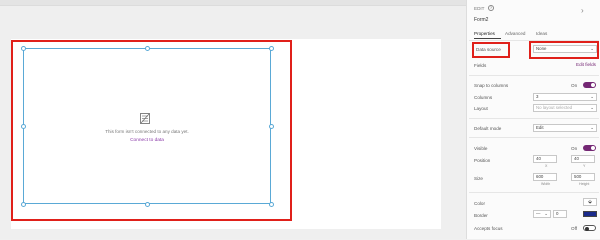 This screenshot has height=240, width=600. What do you see at coordinates (574, 85) in the screenshot?
I see `snap-to-columns-state: On` at bounding box center [574, 85].